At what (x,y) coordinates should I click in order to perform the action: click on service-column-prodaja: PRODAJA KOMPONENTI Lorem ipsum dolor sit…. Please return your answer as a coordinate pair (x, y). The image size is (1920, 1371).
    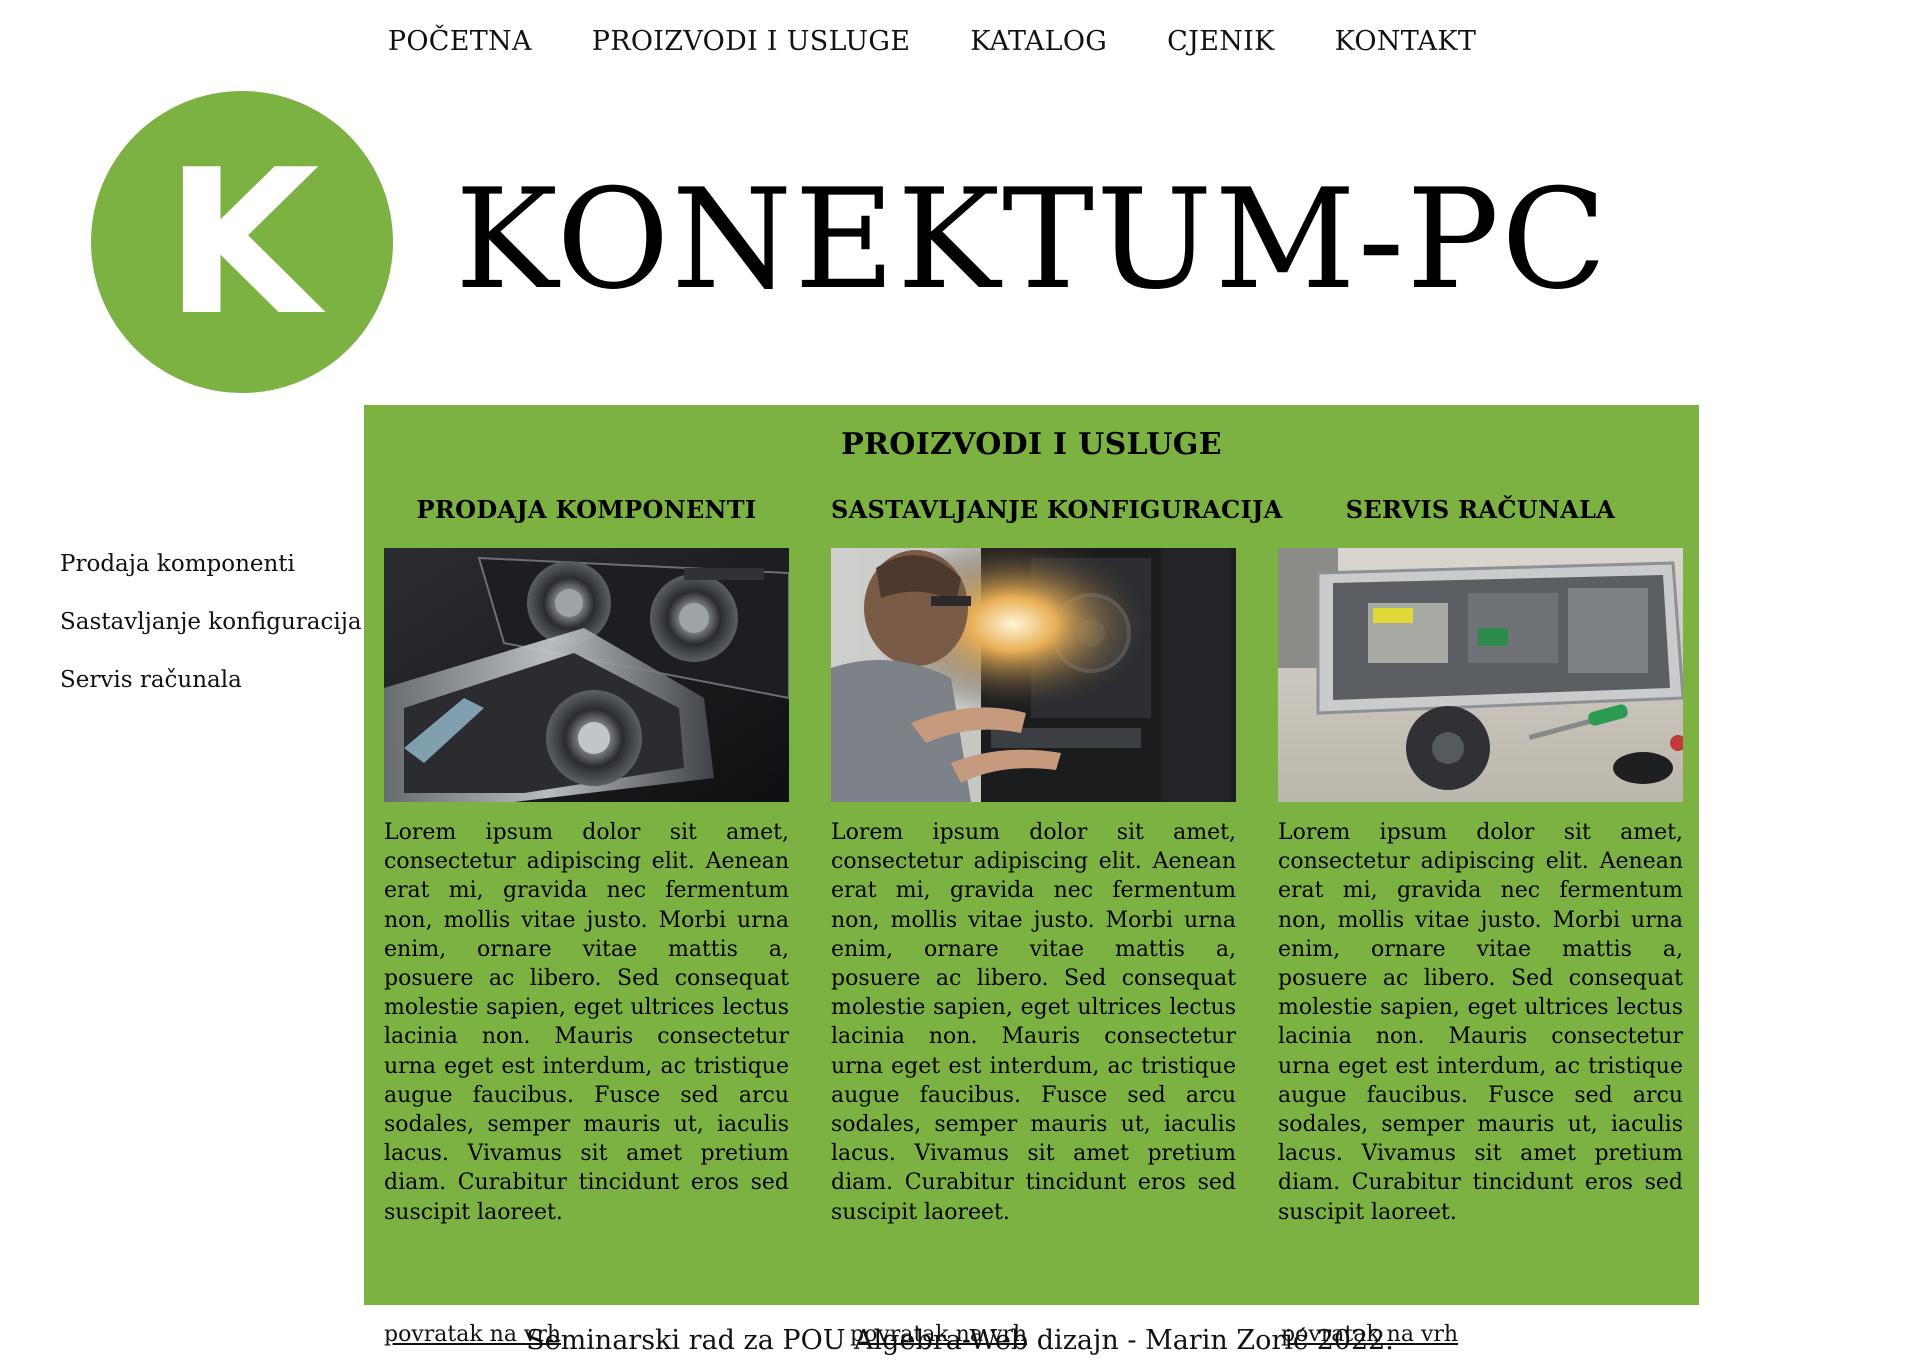
    Looking at the image, I should click on (586, 918).